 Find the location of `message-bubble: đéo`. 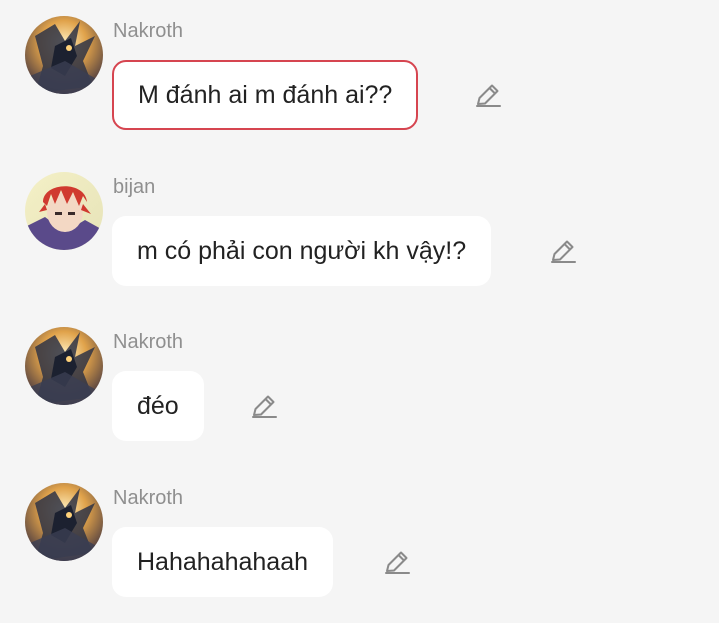

message-bubble: đéo is located at coordinates (158, 406).